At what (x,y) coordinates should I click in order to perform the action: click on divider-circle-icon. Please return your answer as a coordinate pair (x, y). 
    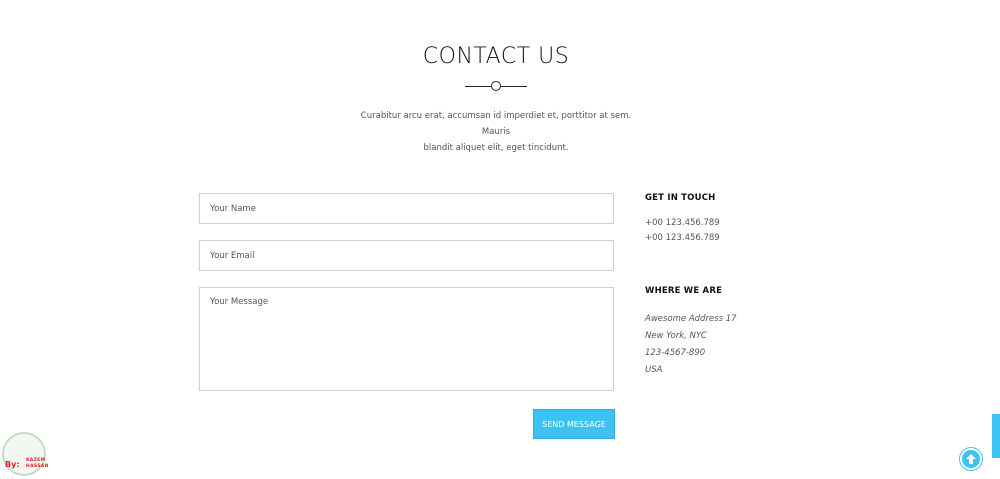
    Looking at the image, I should click on (496, 86).